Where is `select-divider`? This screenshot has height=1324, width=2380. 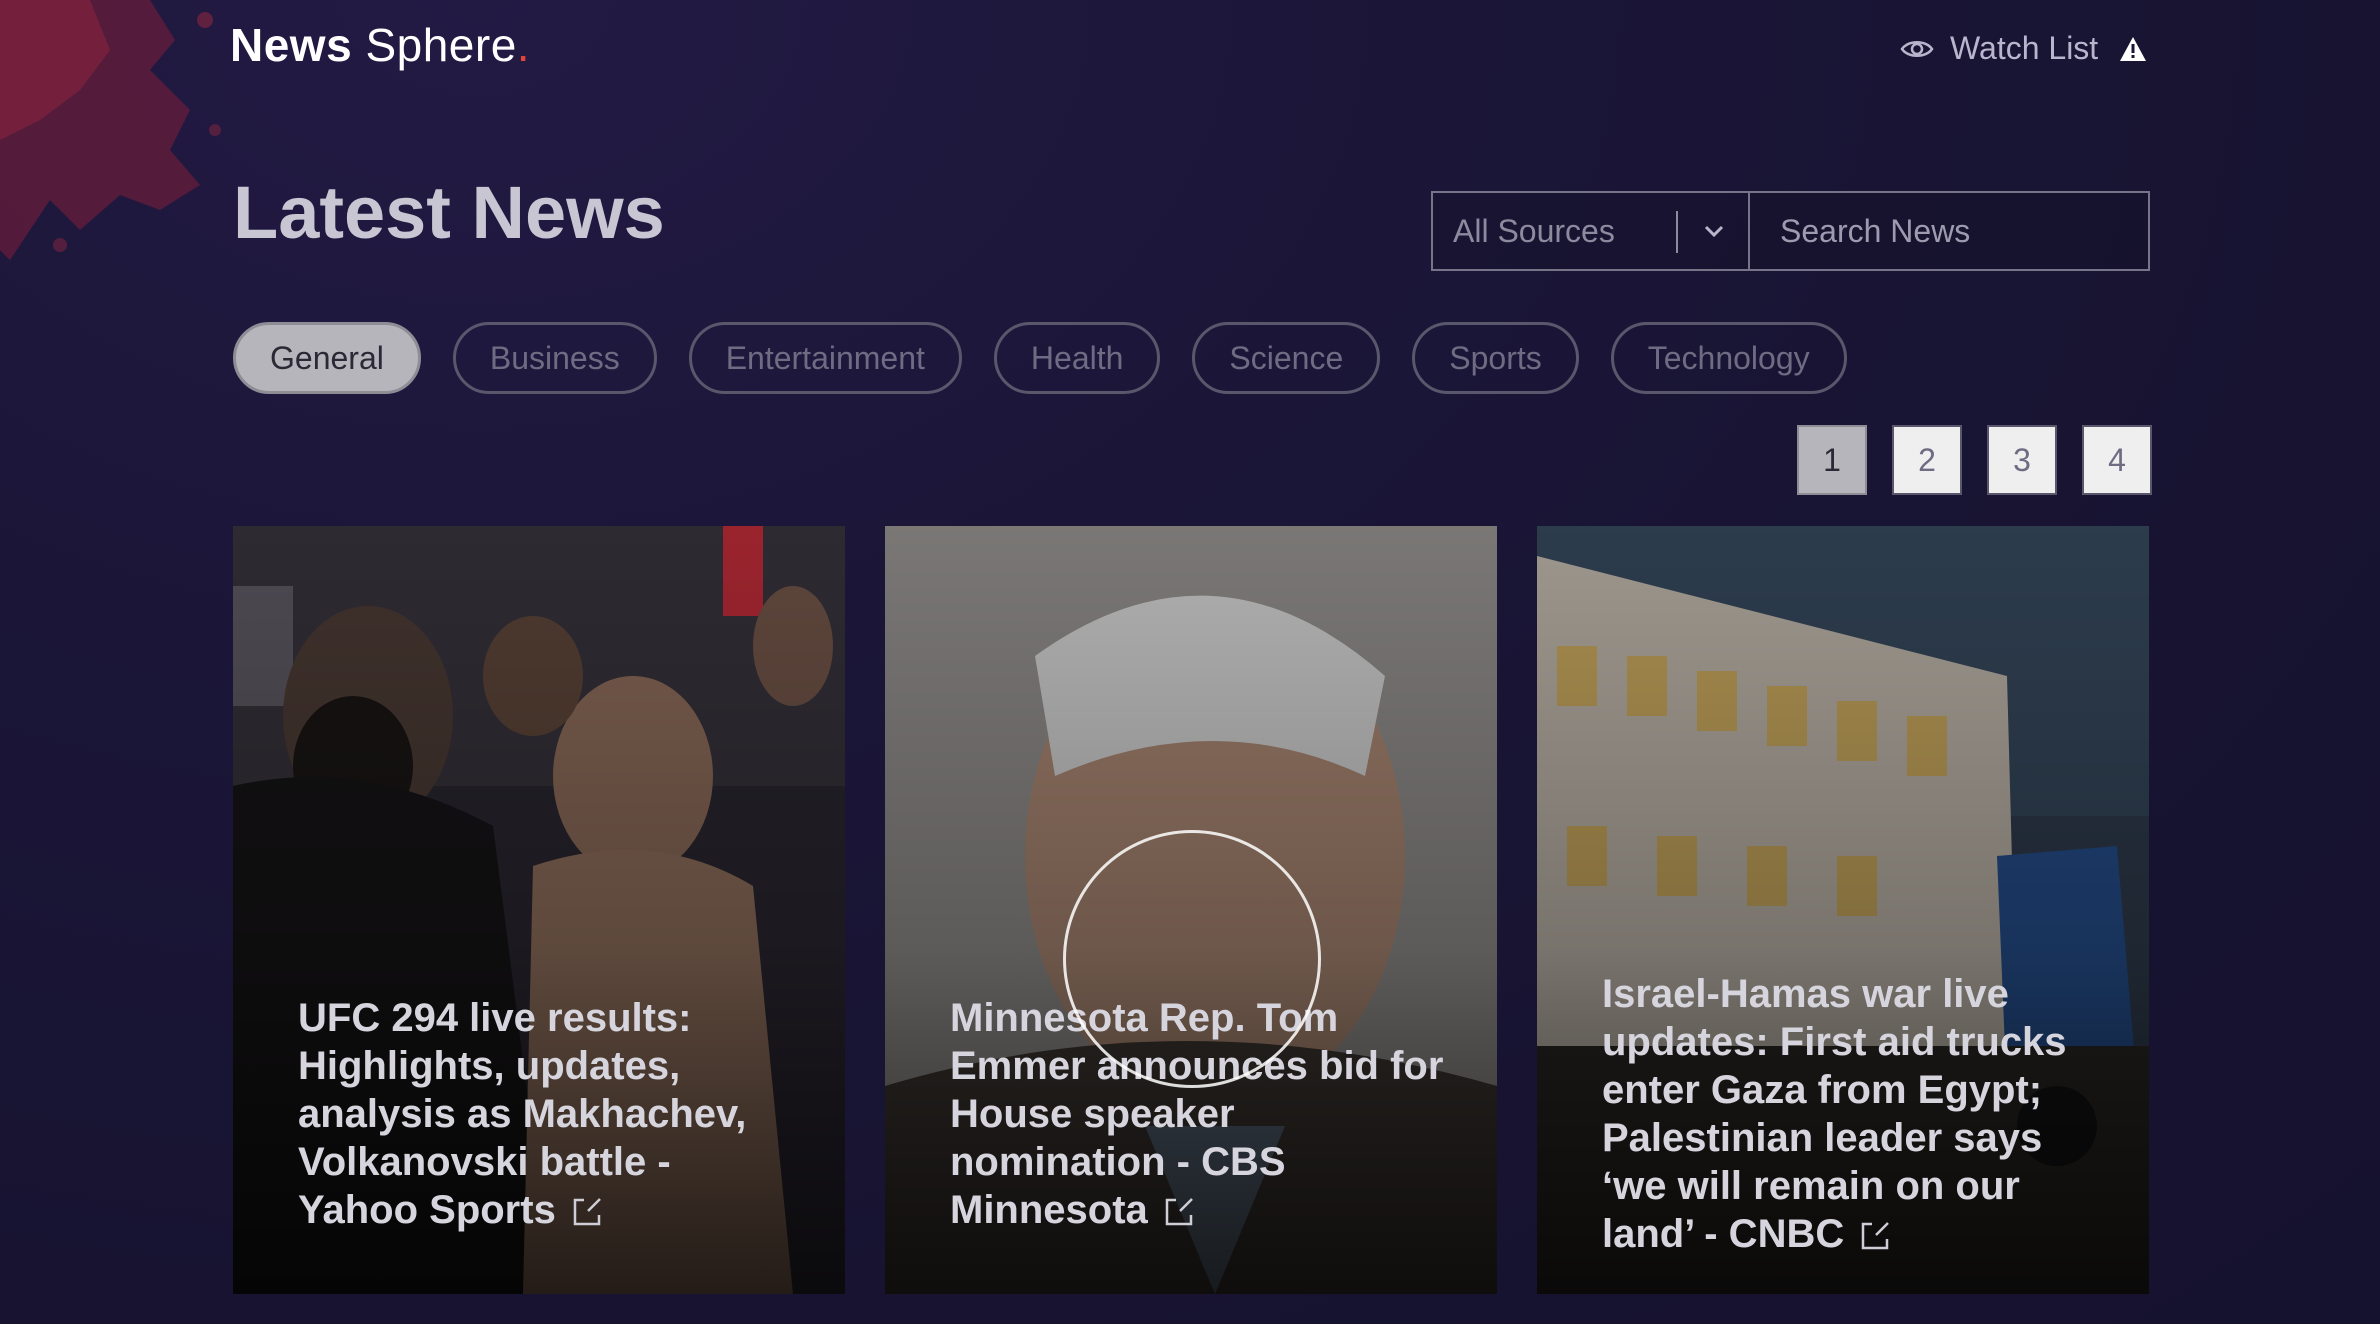
select-divider is located at coordinates (1677, 232).